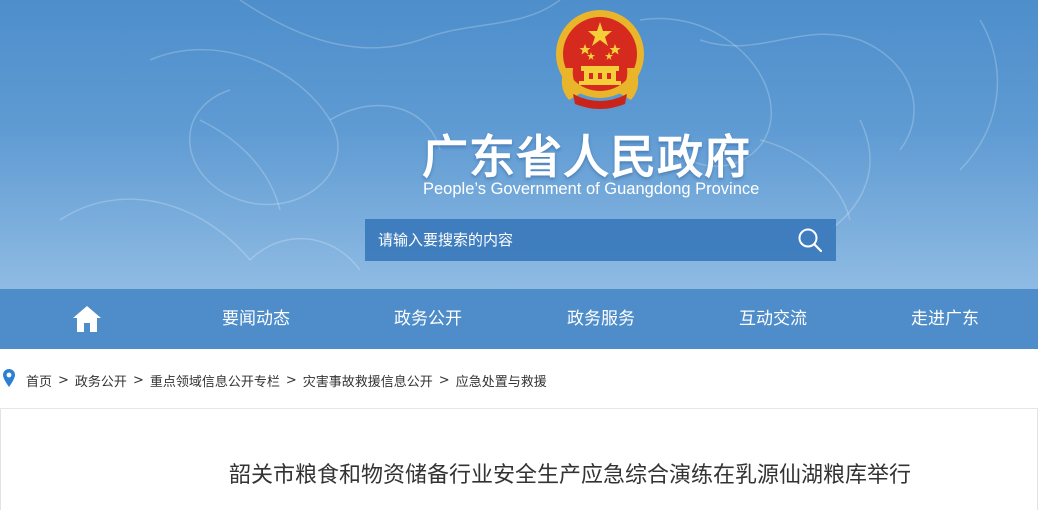  I want to click on location-pin-icon, so click(9, 378).